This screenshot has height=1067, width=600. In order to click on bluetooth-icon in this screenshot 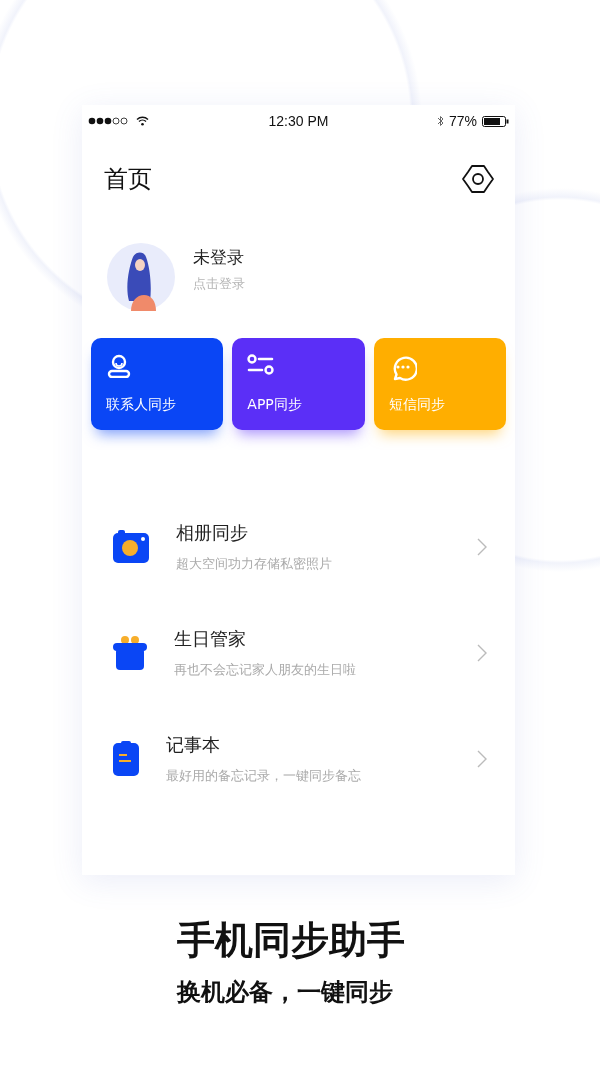, I will do `click(440, 121)`.